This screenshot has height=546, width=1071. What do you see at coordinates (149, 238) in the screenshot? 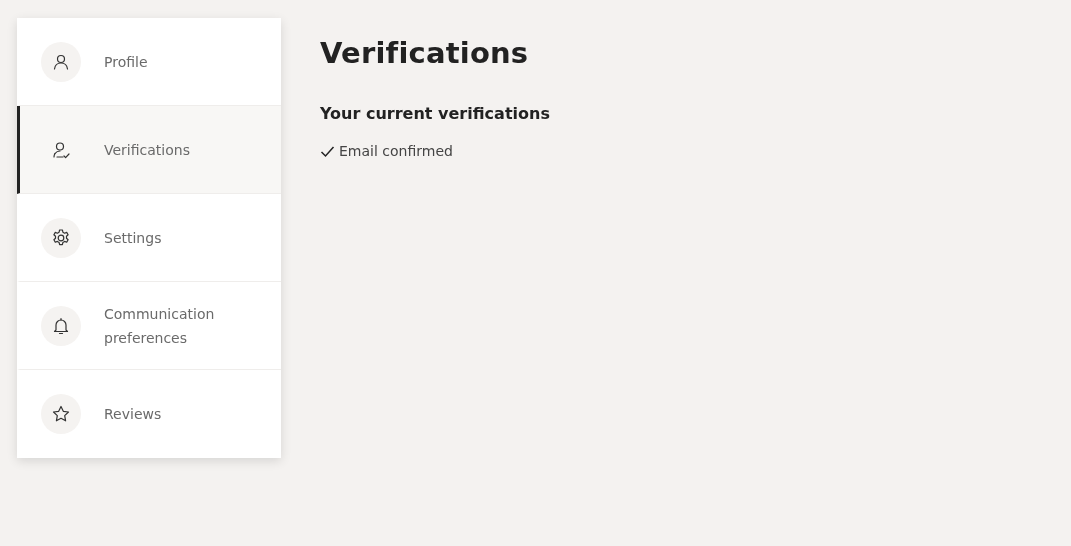
I see `sidebar-item: Settings` at bounding box center [149, 238].